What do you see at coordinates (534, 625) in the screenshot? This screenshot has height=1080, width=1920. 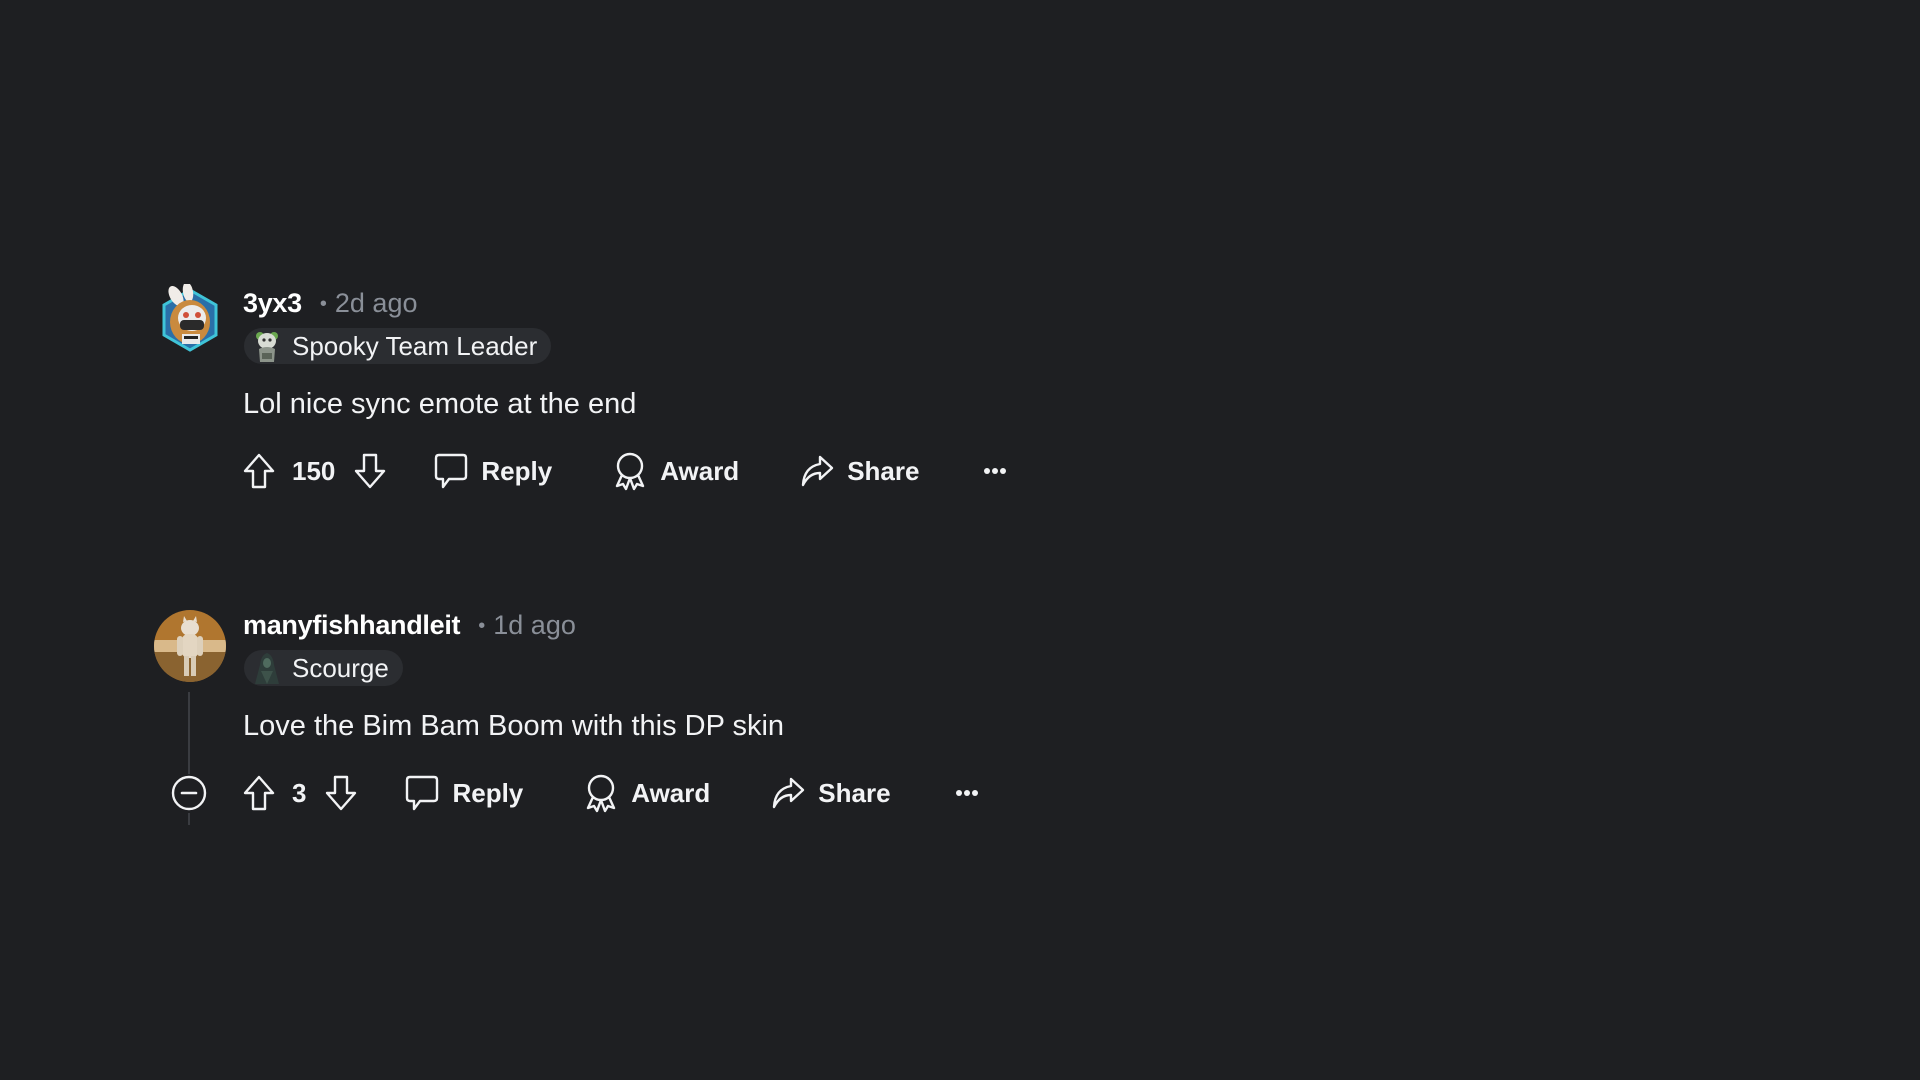 I see `timestamp: 1d ago` at bounding box center [534, 625].